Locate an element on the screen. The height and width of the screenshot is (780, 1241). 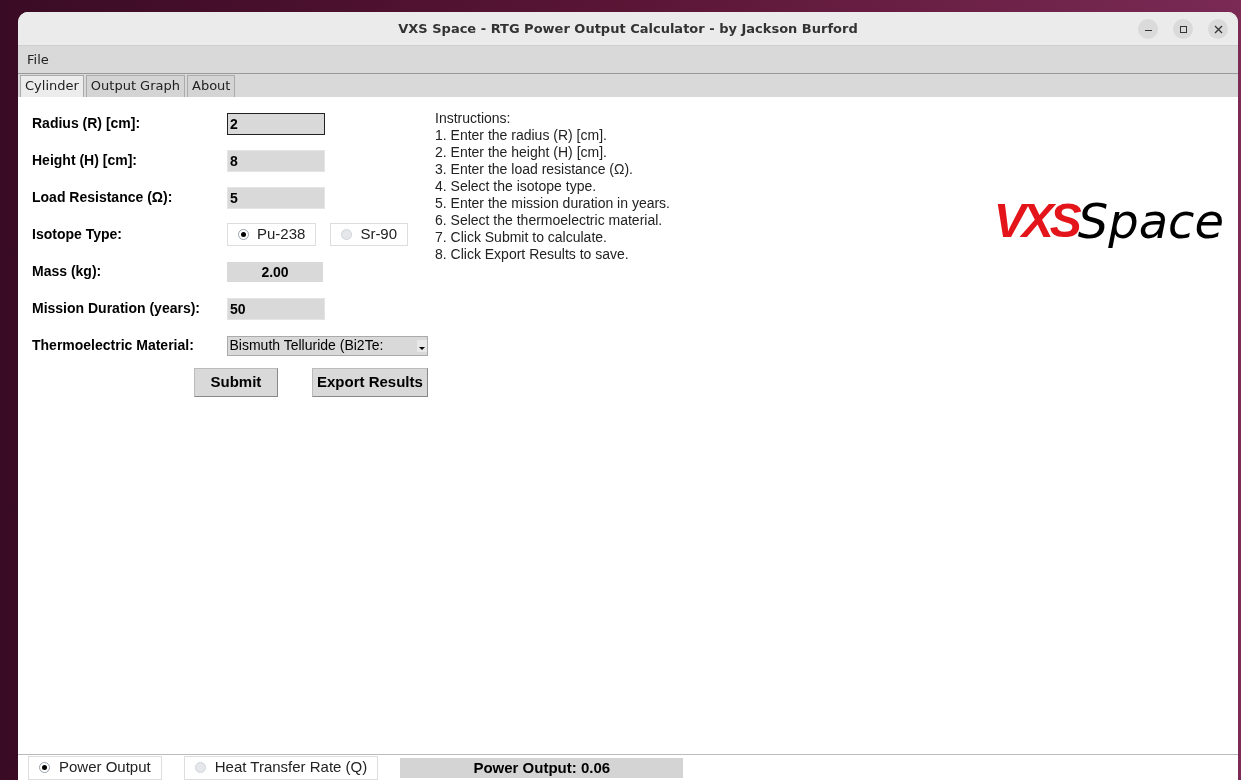
action-button: Submit is located at coordinates (236, 382).